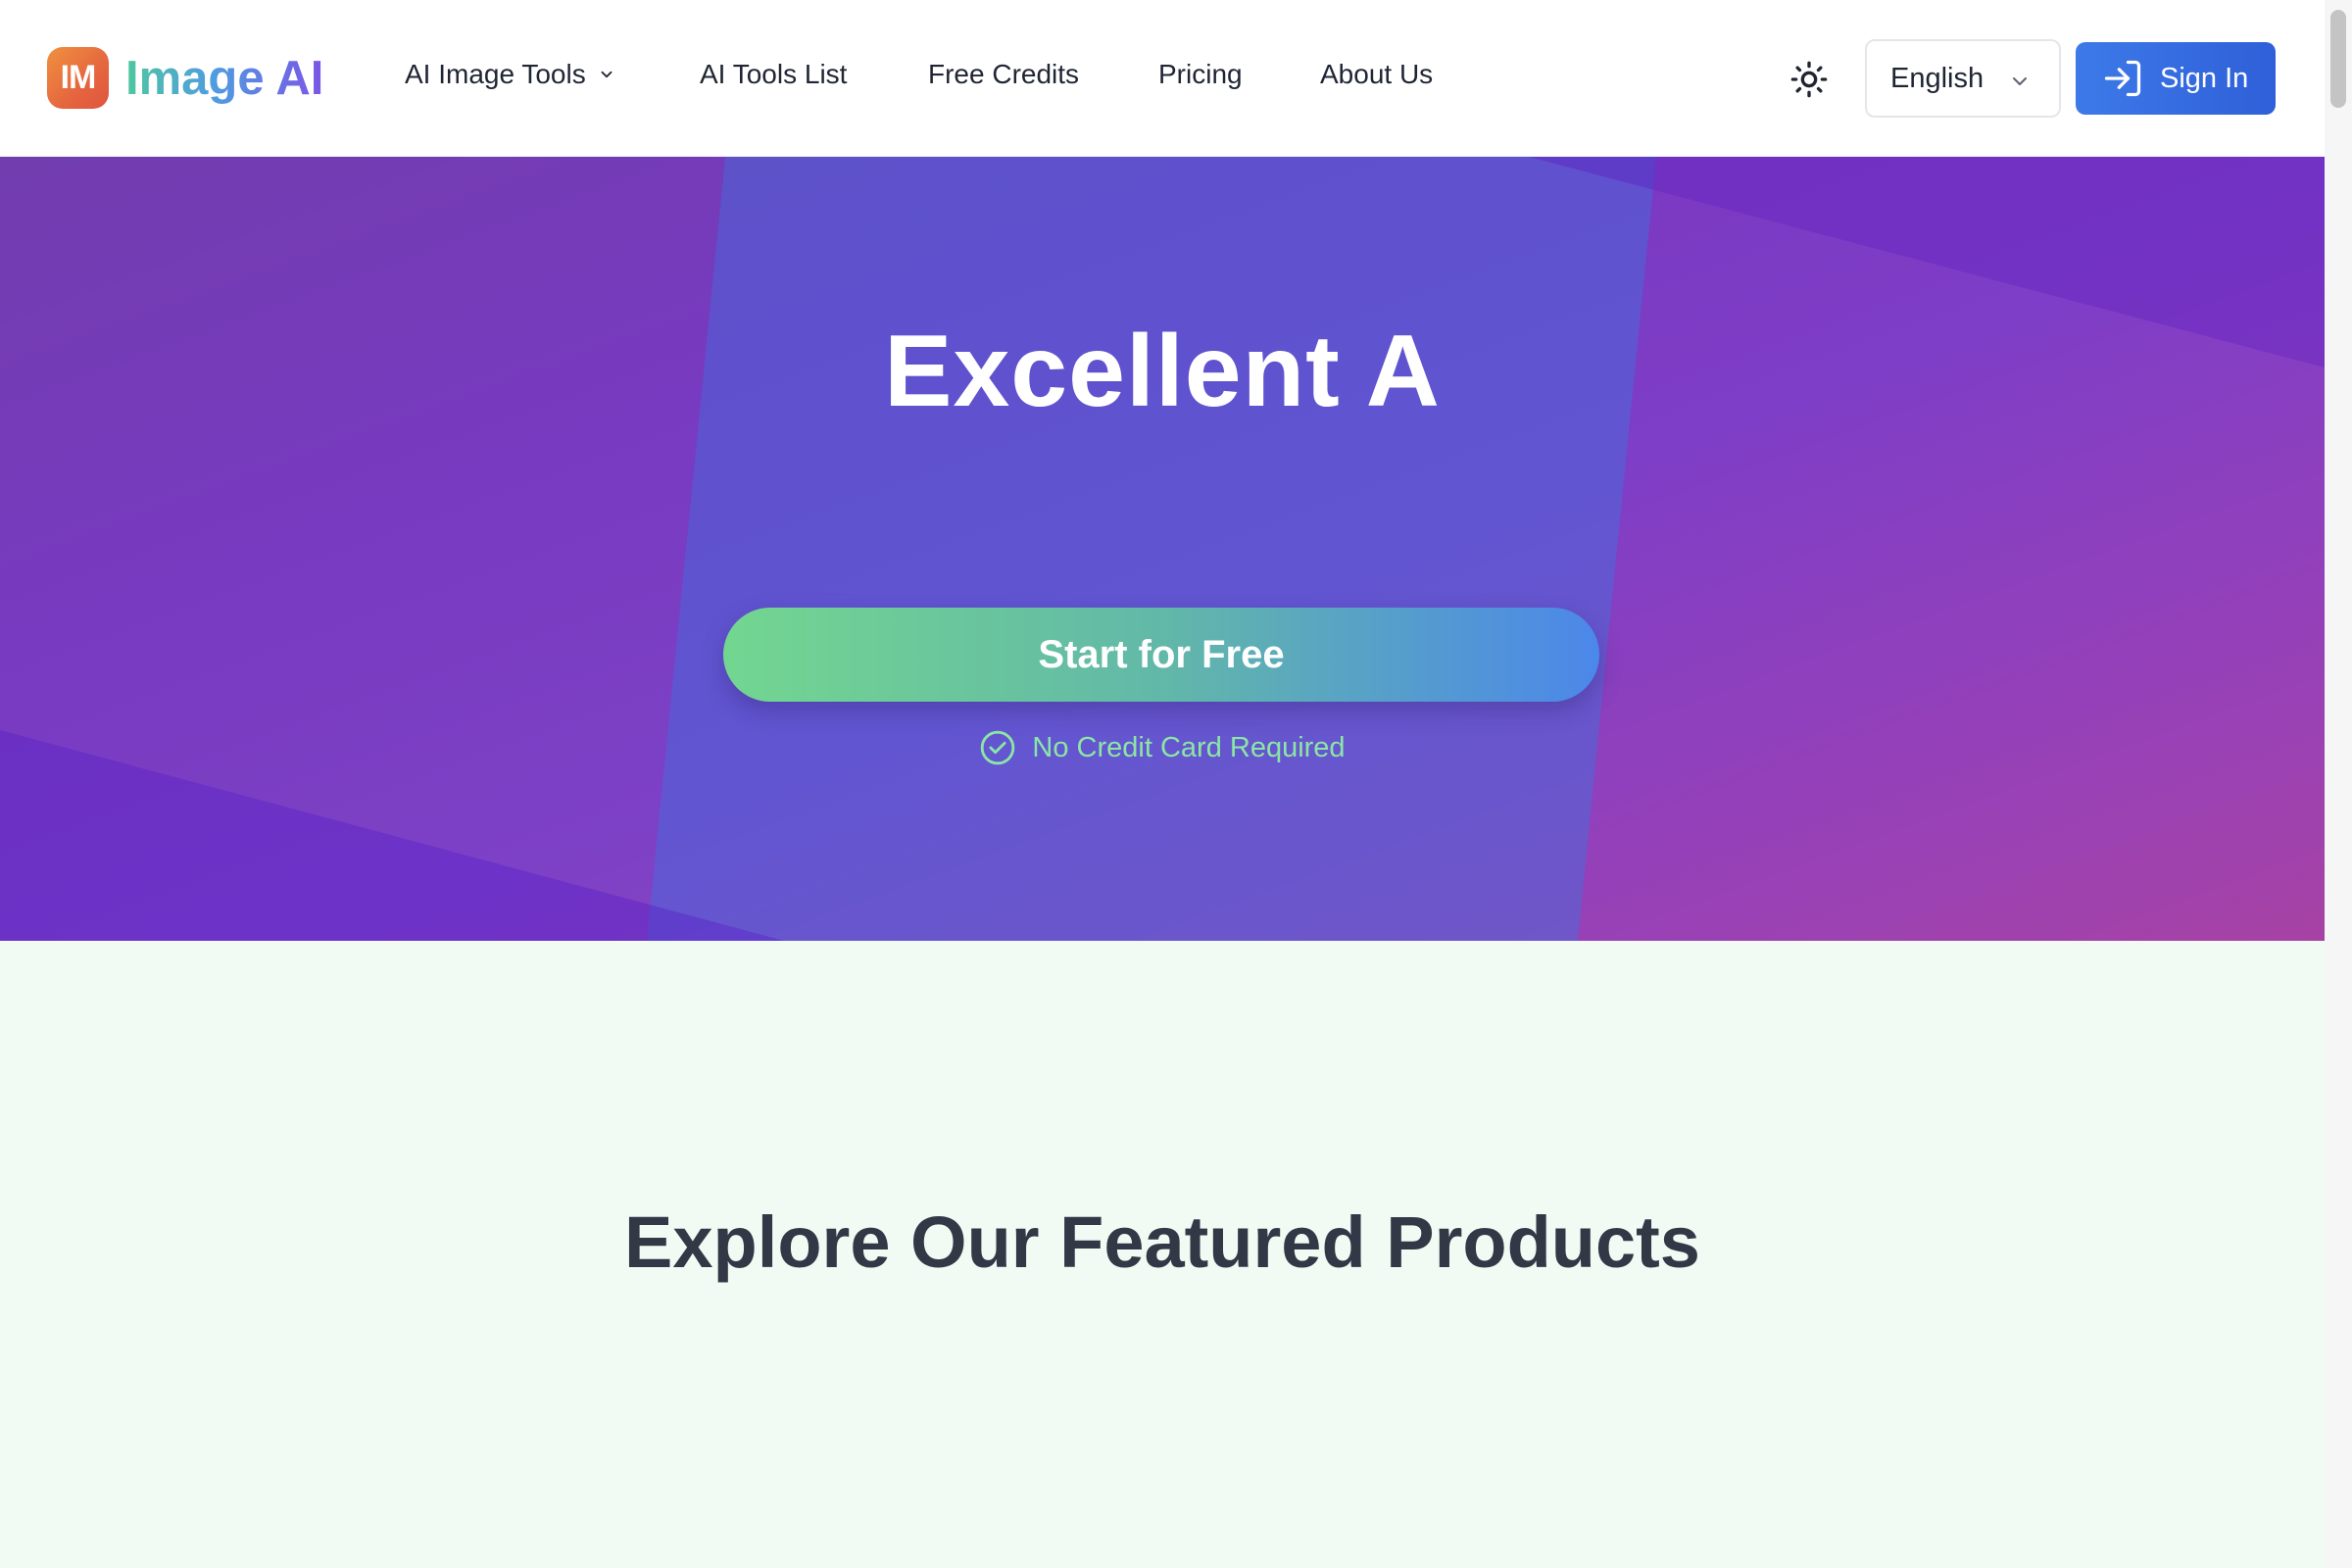  I want to click on nav-pricing: Pricing, so click(1200, 74).